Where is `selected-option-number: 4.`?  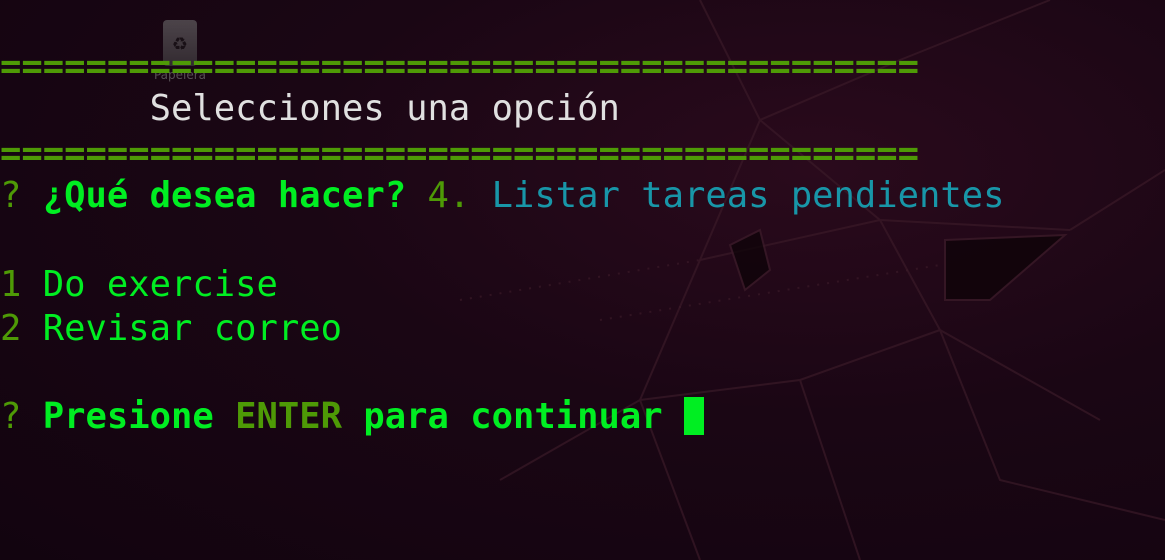
selected-option-number: 4. is located at coordinates (449, 195).